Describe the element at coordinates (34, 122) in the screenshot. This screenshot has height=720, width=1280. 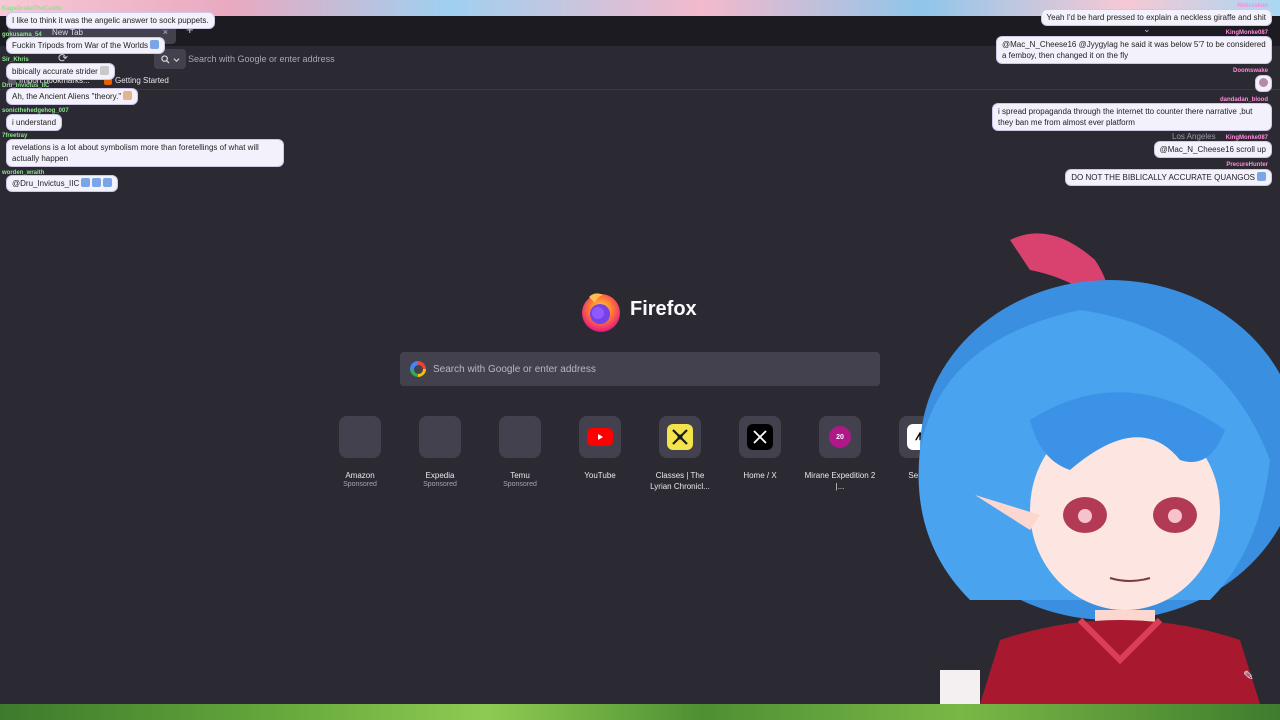
I see `chat-message: i understand` at that location.